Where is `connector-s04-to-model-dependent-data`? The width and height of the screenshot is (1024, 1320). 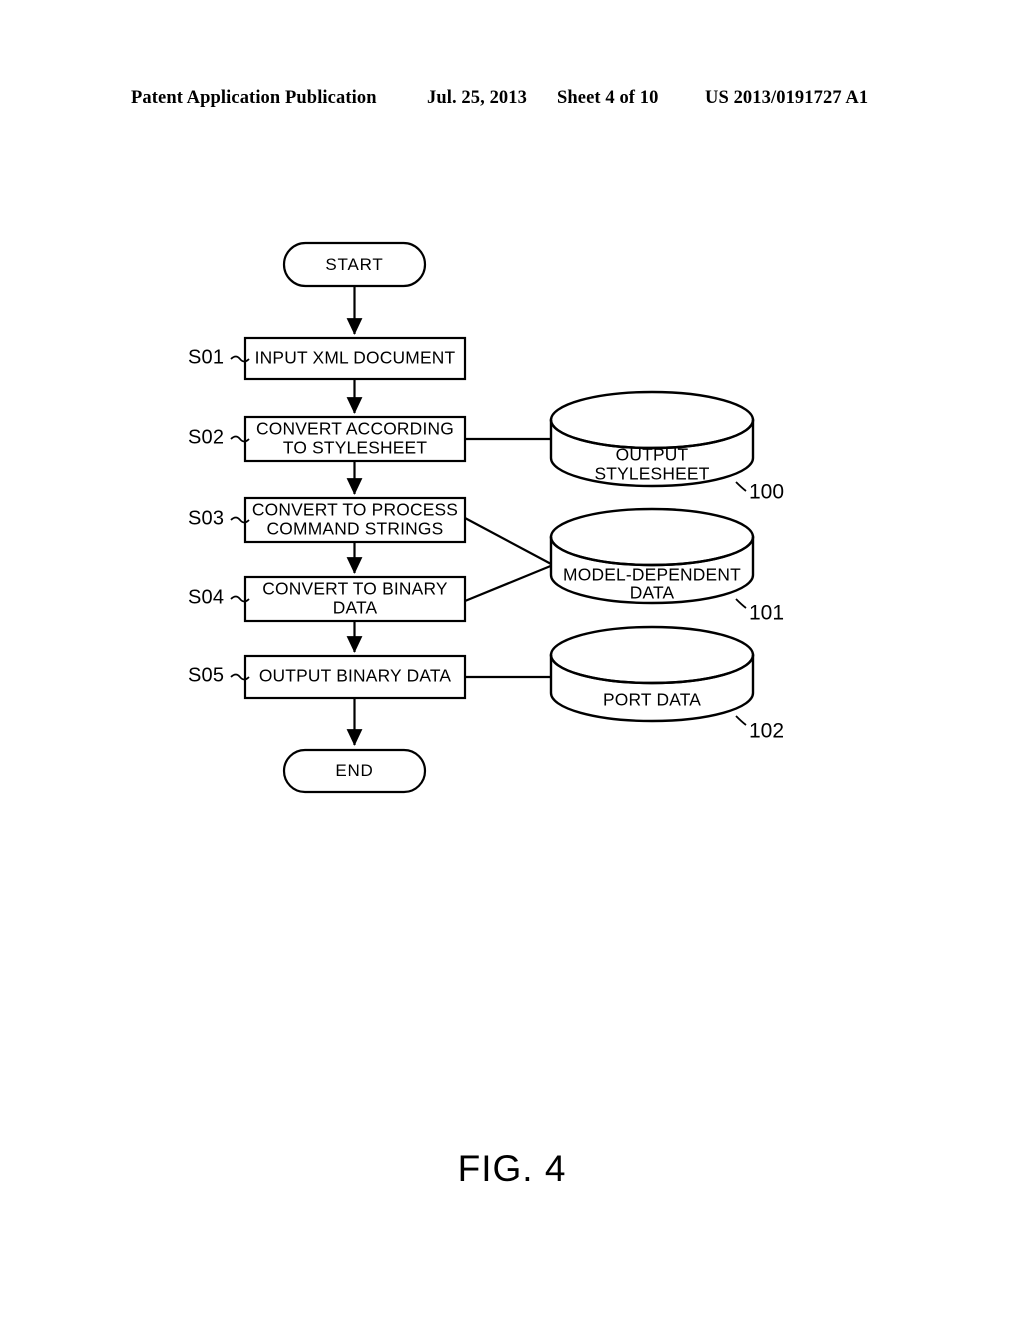
connector-s04-to-model-dependent-data is located at coordinates (509, 583).